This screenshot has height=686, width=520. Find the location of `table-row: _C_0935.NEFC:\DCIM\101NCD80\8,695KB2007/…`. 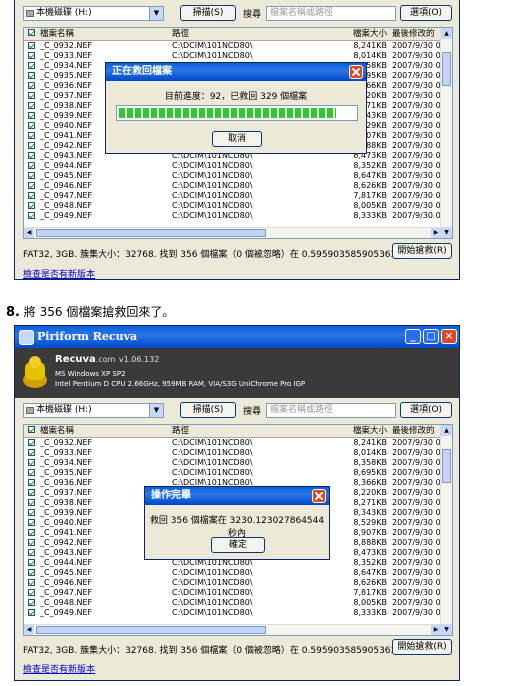

table-row: _C_0935.NEFC:\DCIM\101NCD80\8,695KB2007/… is located at coordinates (238, 473).